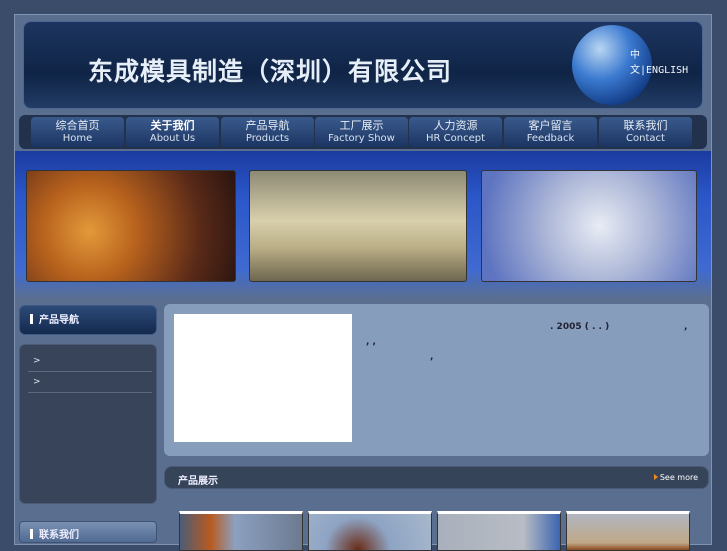 Image resolution: width=727 pixels, height=551 pixels. Describe the element at coordinates (263, 378) in the screenshot. I see `company-image-placeholder` at that location.